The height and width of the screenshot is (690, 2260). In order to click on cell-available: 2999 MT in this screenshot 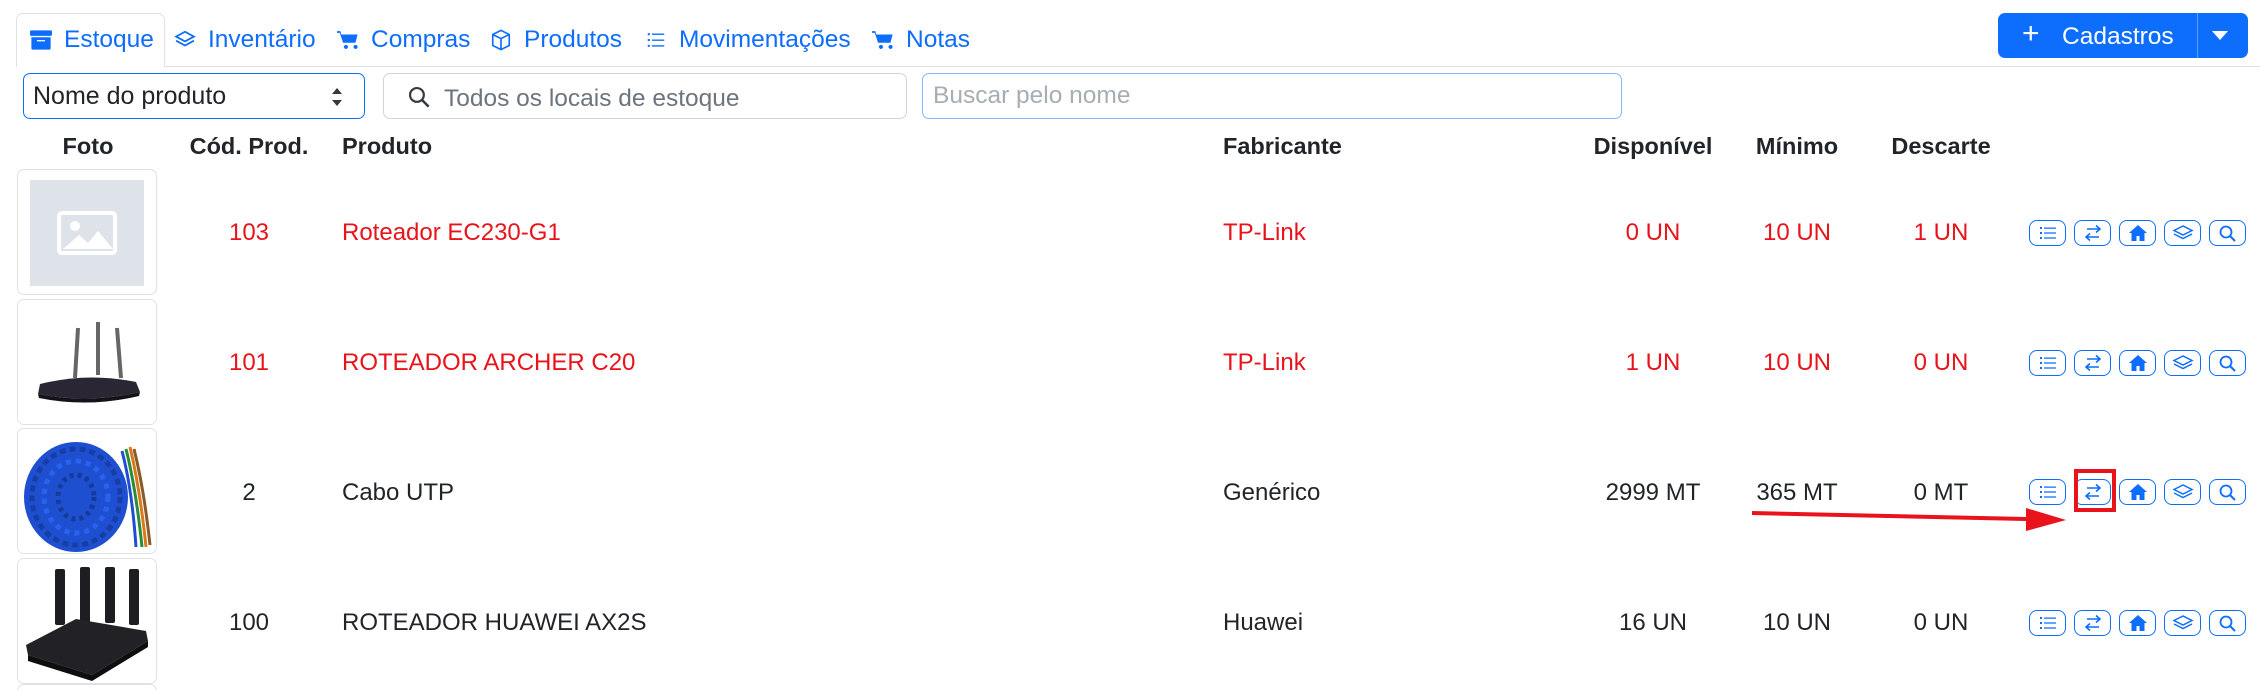, I will do `click(1653, 492)`.